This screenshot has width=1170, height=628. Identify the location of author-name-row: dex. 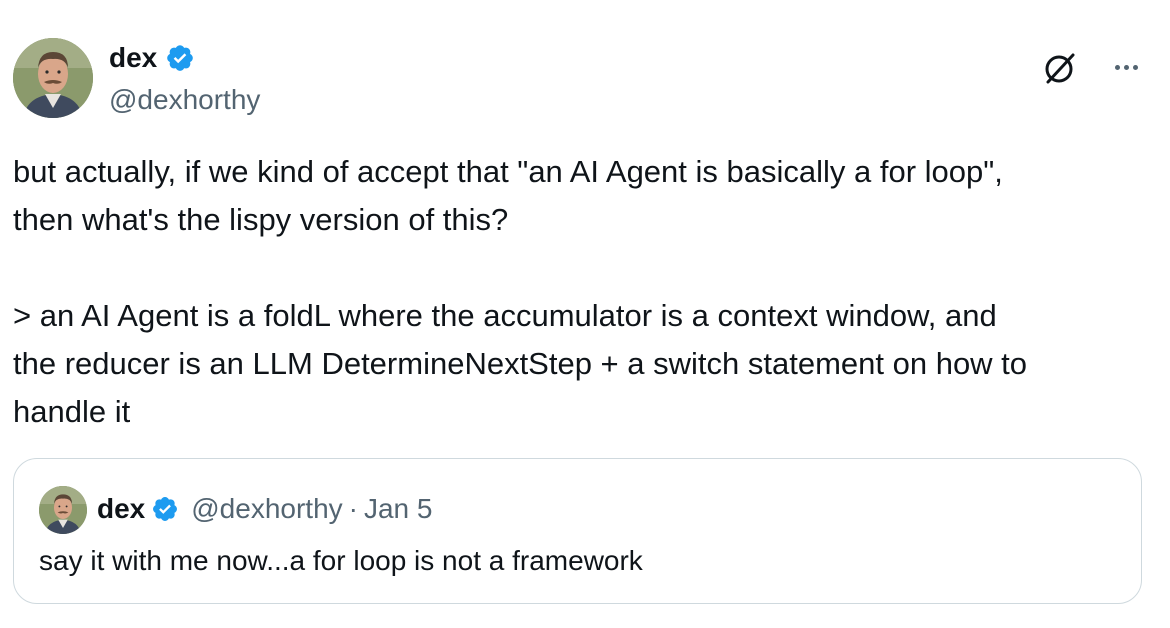
(152, 58).